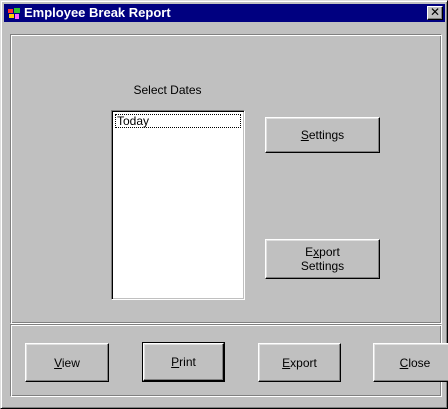 Image resolution: width=448 pixels, height=409 pixels. What do you see at coordinates (178, 205) in the screenshot?
I see `dates-listbox: Today` at bounding box center [178, 205].